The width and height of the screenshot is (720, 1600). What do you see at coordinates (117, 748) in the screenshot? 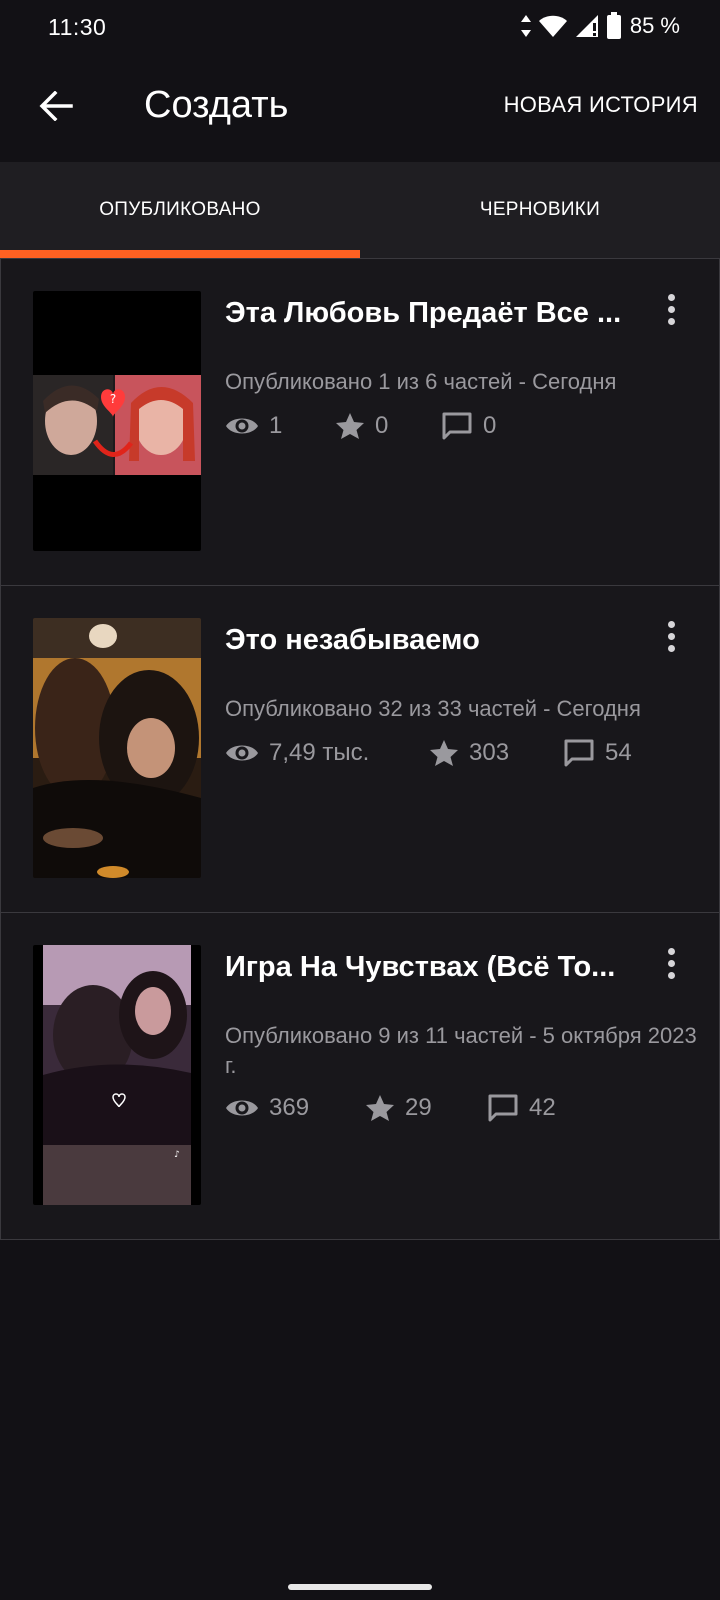
I see `story-cover-image` at bounding box center [117, 748].